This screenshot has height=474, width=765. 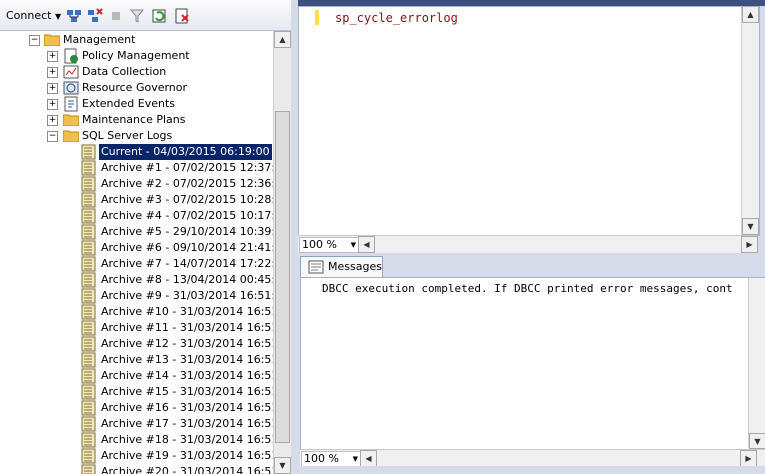 I want to click on editor-status-bar: 100 % ▼ ◀ ▶, so click(x=528, y=244).